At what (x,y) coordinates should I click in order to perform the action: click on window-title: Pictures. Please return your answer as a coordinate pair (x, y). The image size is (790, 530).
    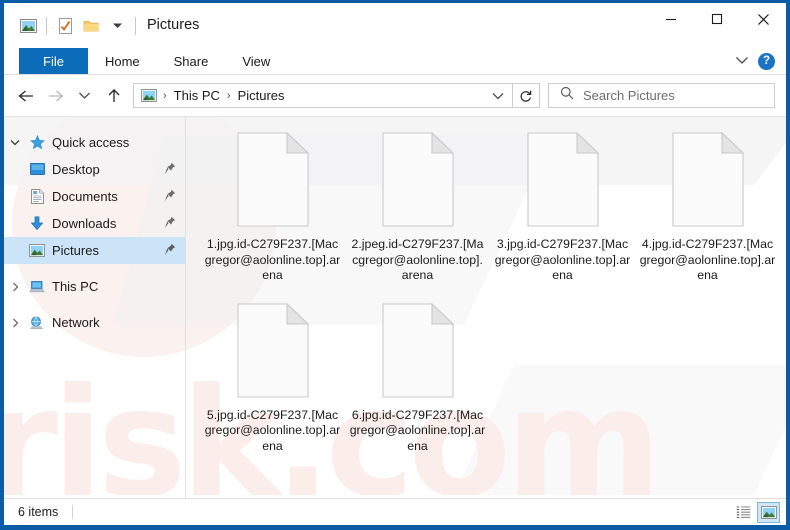
    Looking at the image, I should click on (173, 25).